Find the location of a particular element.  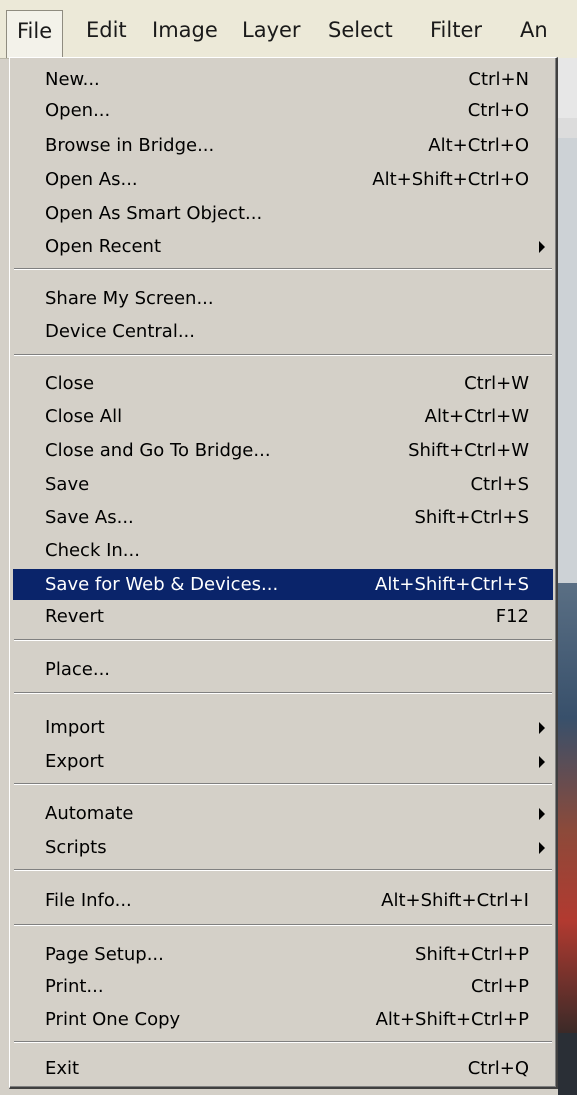

menu-item-shortcut: Shift+Ctrl+P is located at coordinates (472, 954).